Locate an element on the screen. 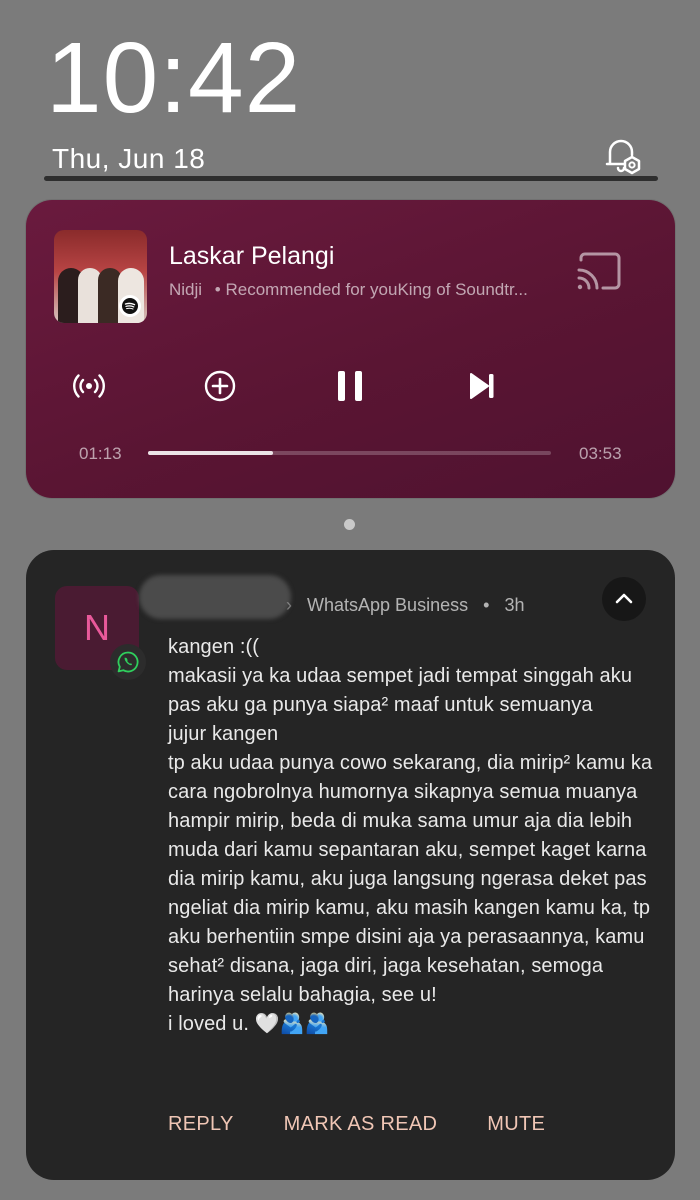 The image size is (700, 1200). pause-icon is located at coordinates (350, 386).